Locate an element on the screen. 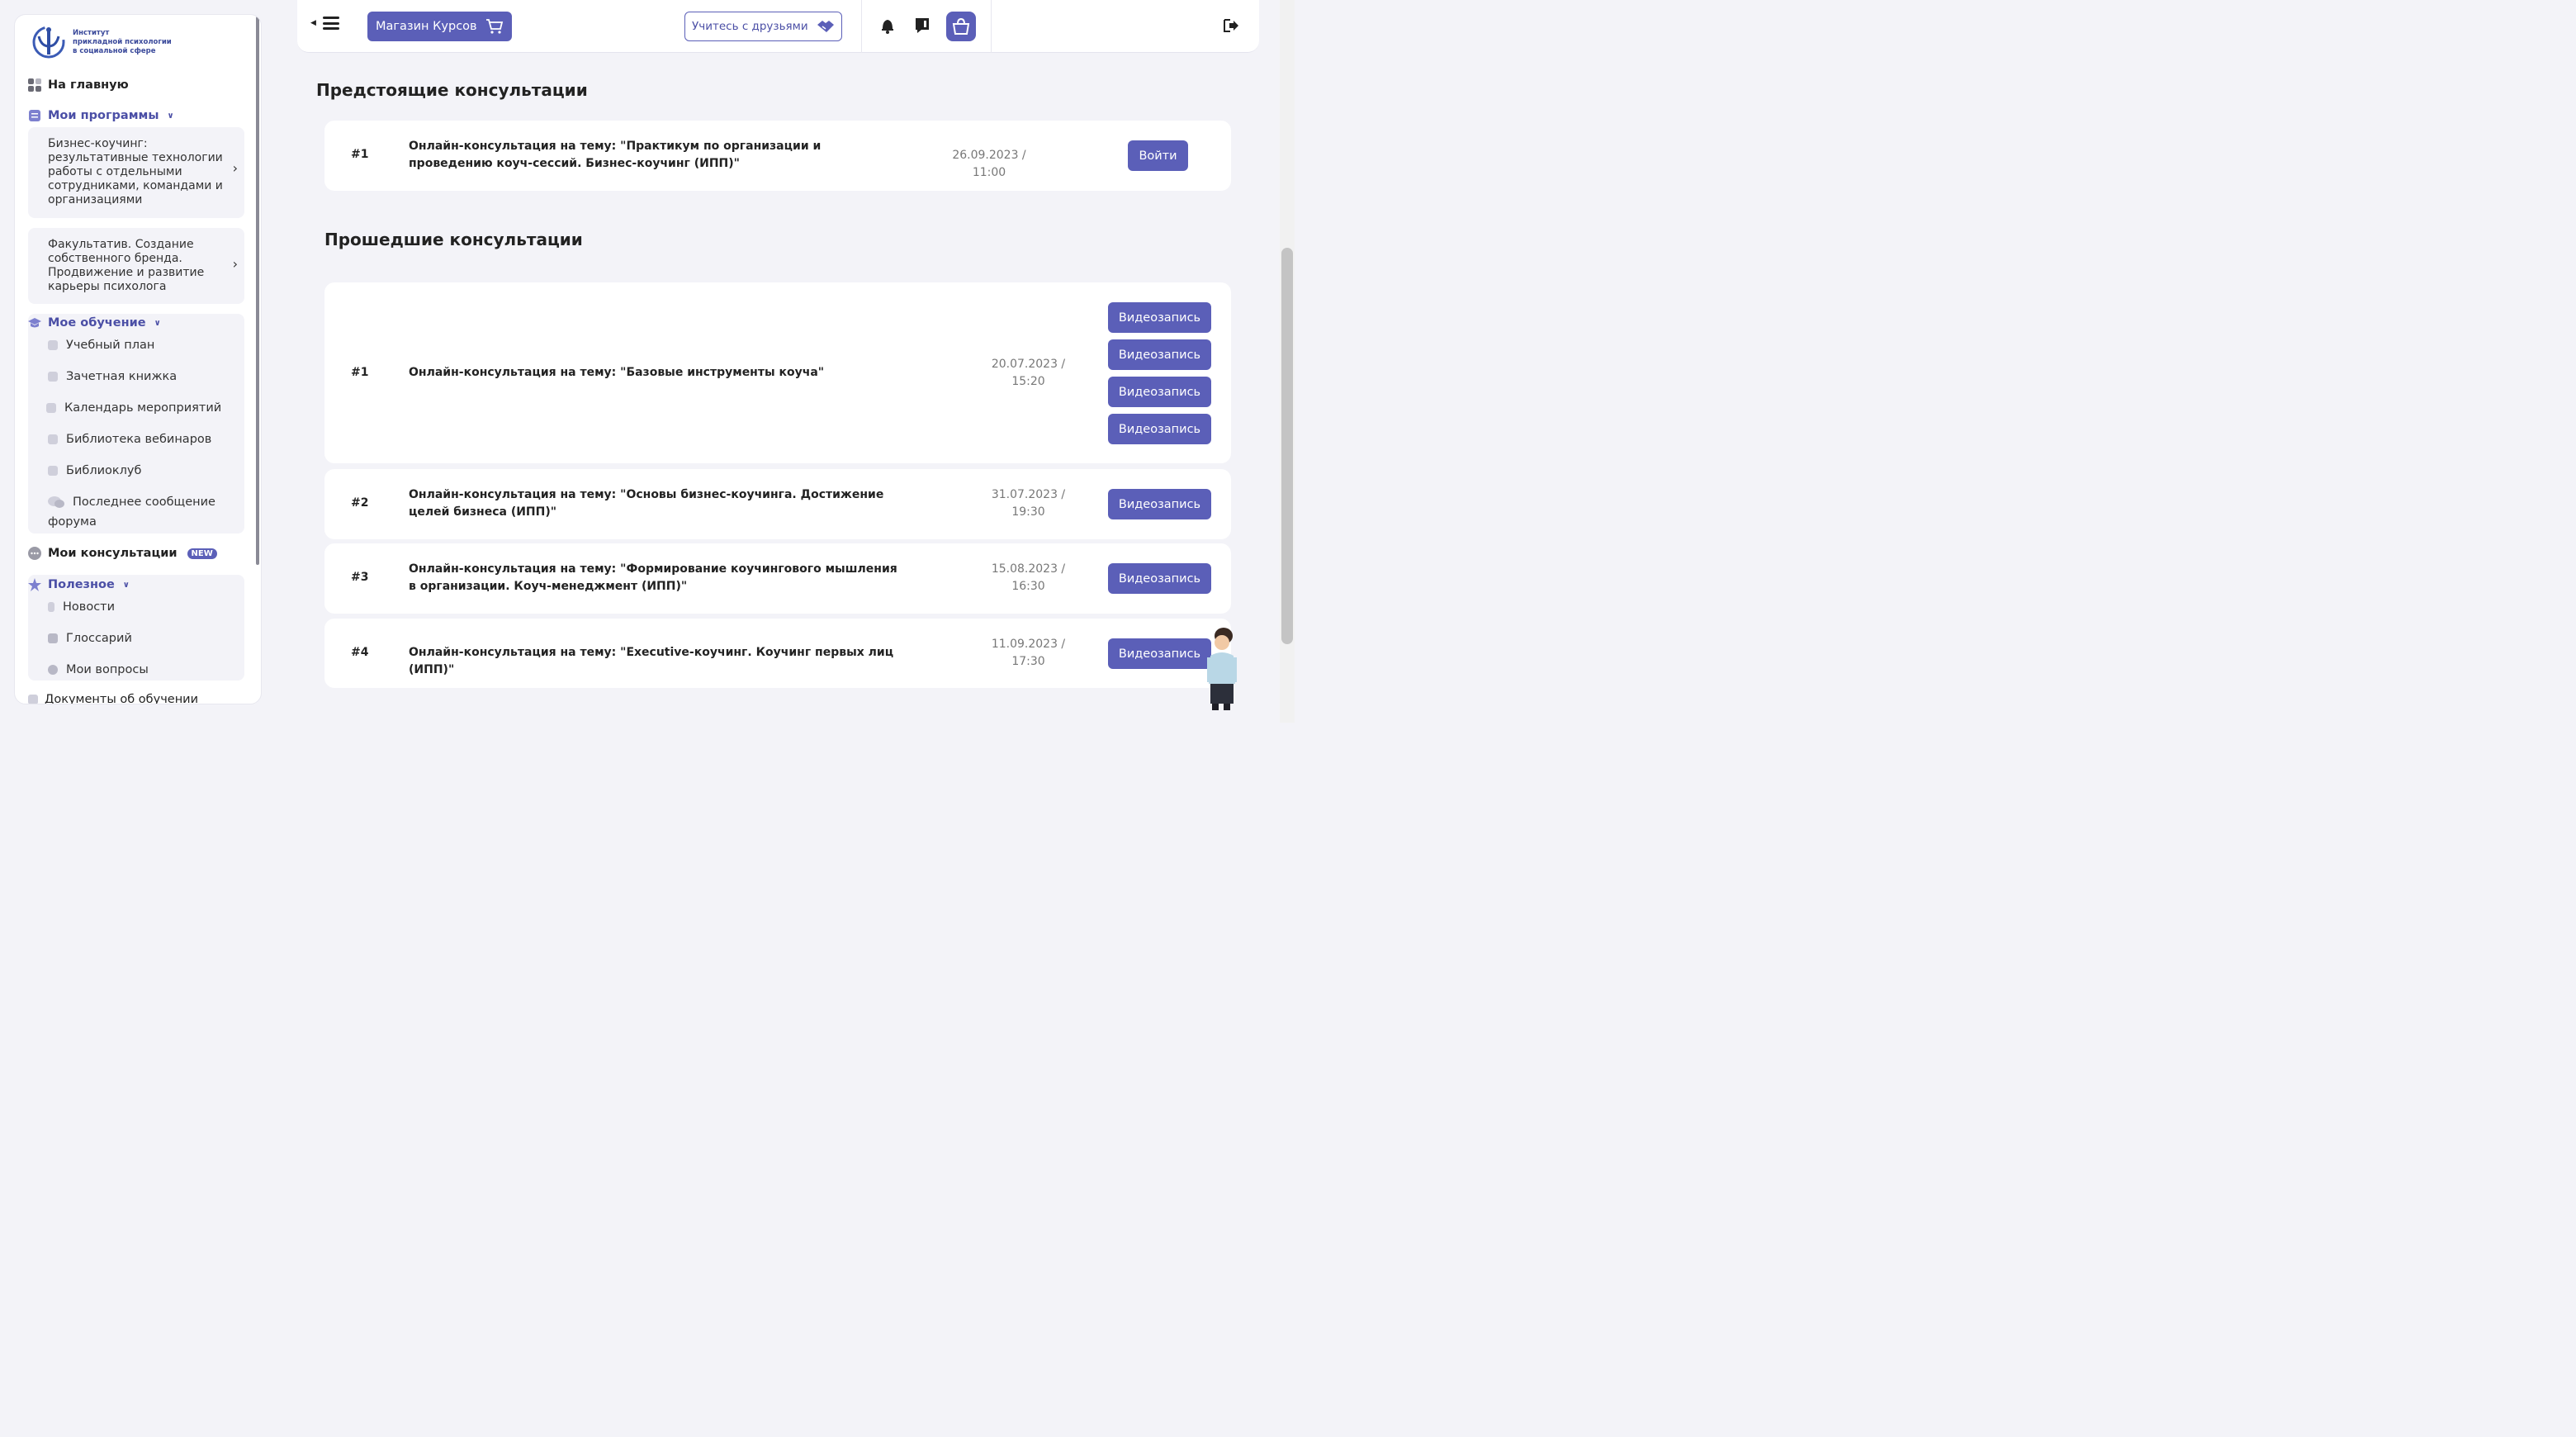 This screenshot has height=1437, width=2576. row-date: 26.09.2023 / 11:00 is located at coordinates (989, 164).